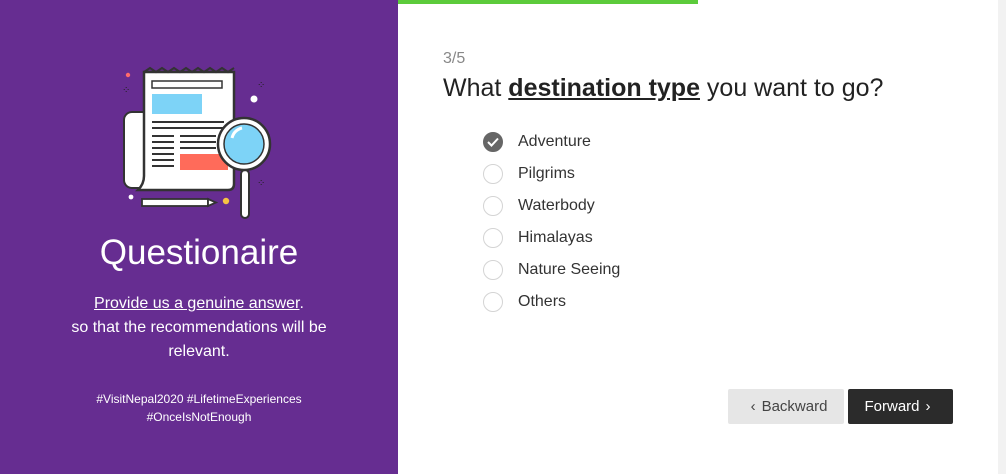 The width and height of the screenshot is (1006, 474). I want to click on option-label: Others, so click(542, 301).